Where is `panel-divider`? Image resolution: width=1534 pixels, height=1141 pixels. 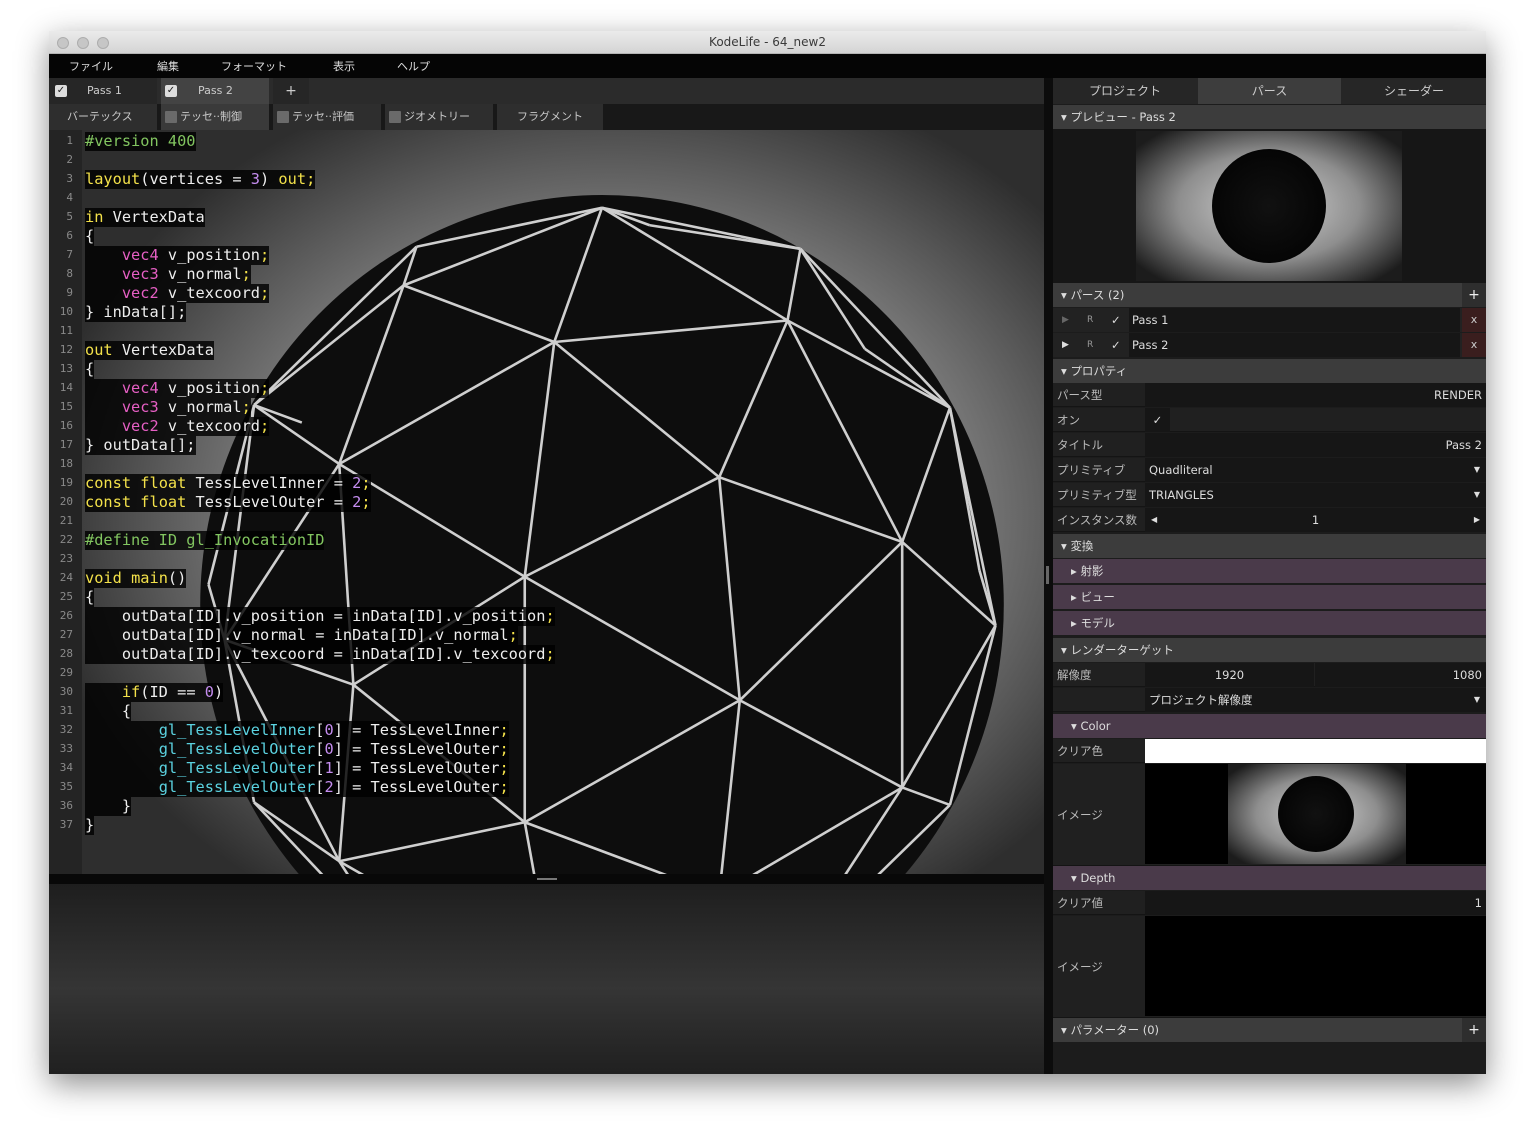 panel-divider is located at coordinates (1048, 576).